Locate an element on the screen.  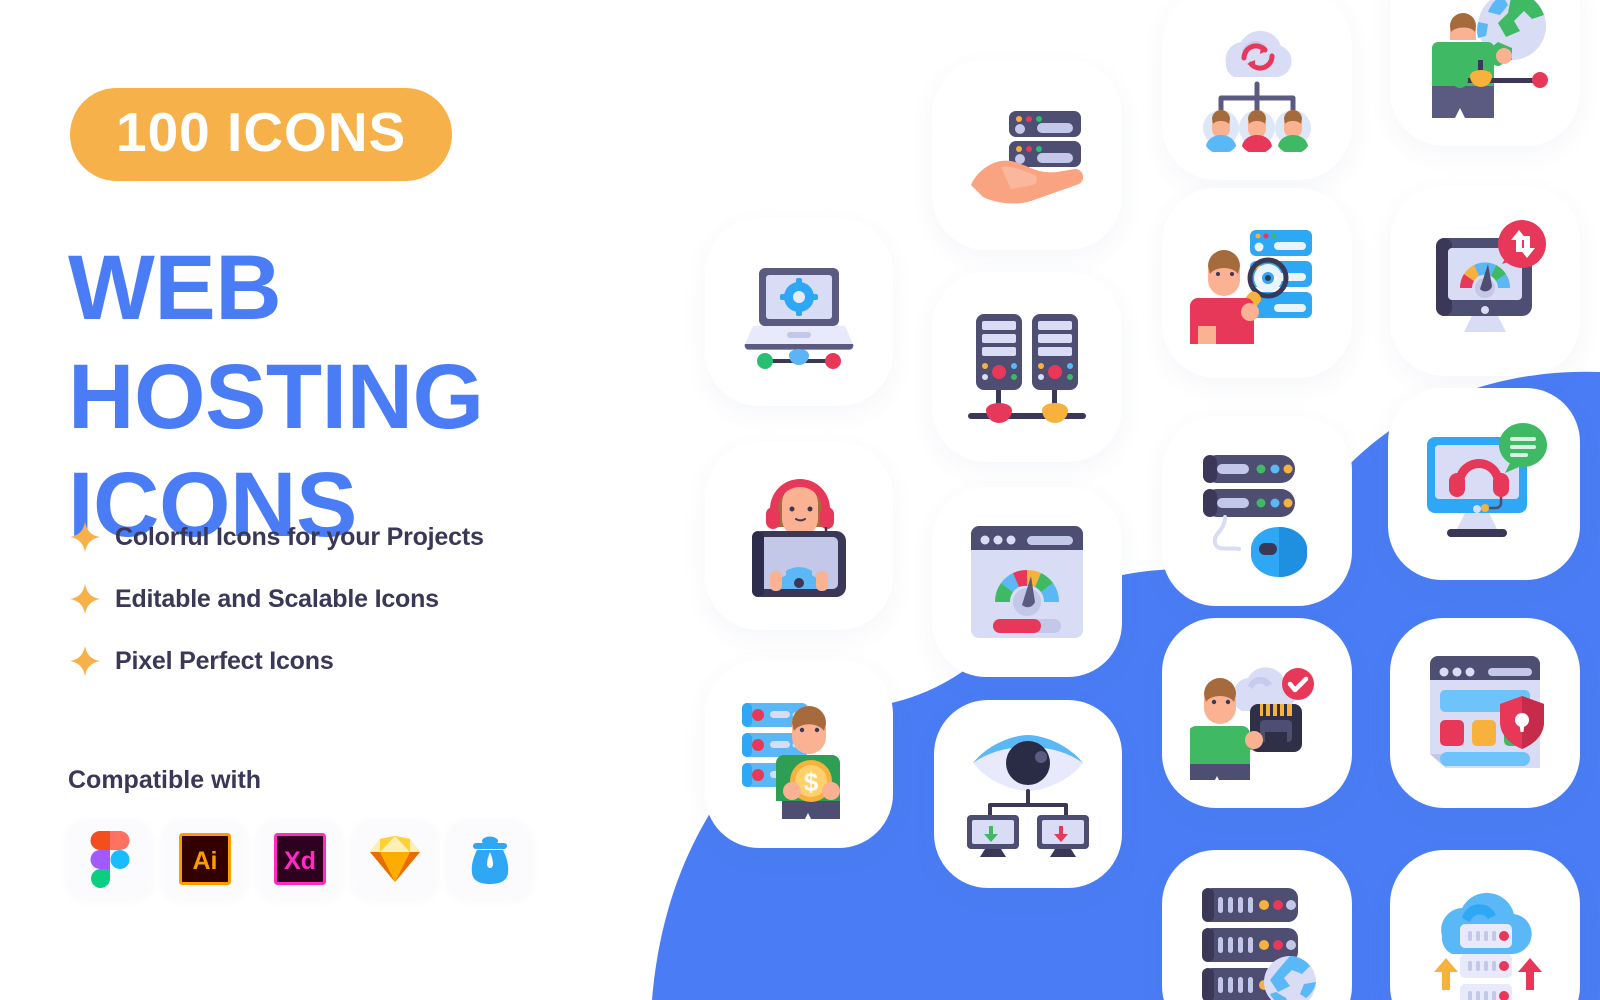
card-cloud-users-network is located at coordinates (1257, 90).